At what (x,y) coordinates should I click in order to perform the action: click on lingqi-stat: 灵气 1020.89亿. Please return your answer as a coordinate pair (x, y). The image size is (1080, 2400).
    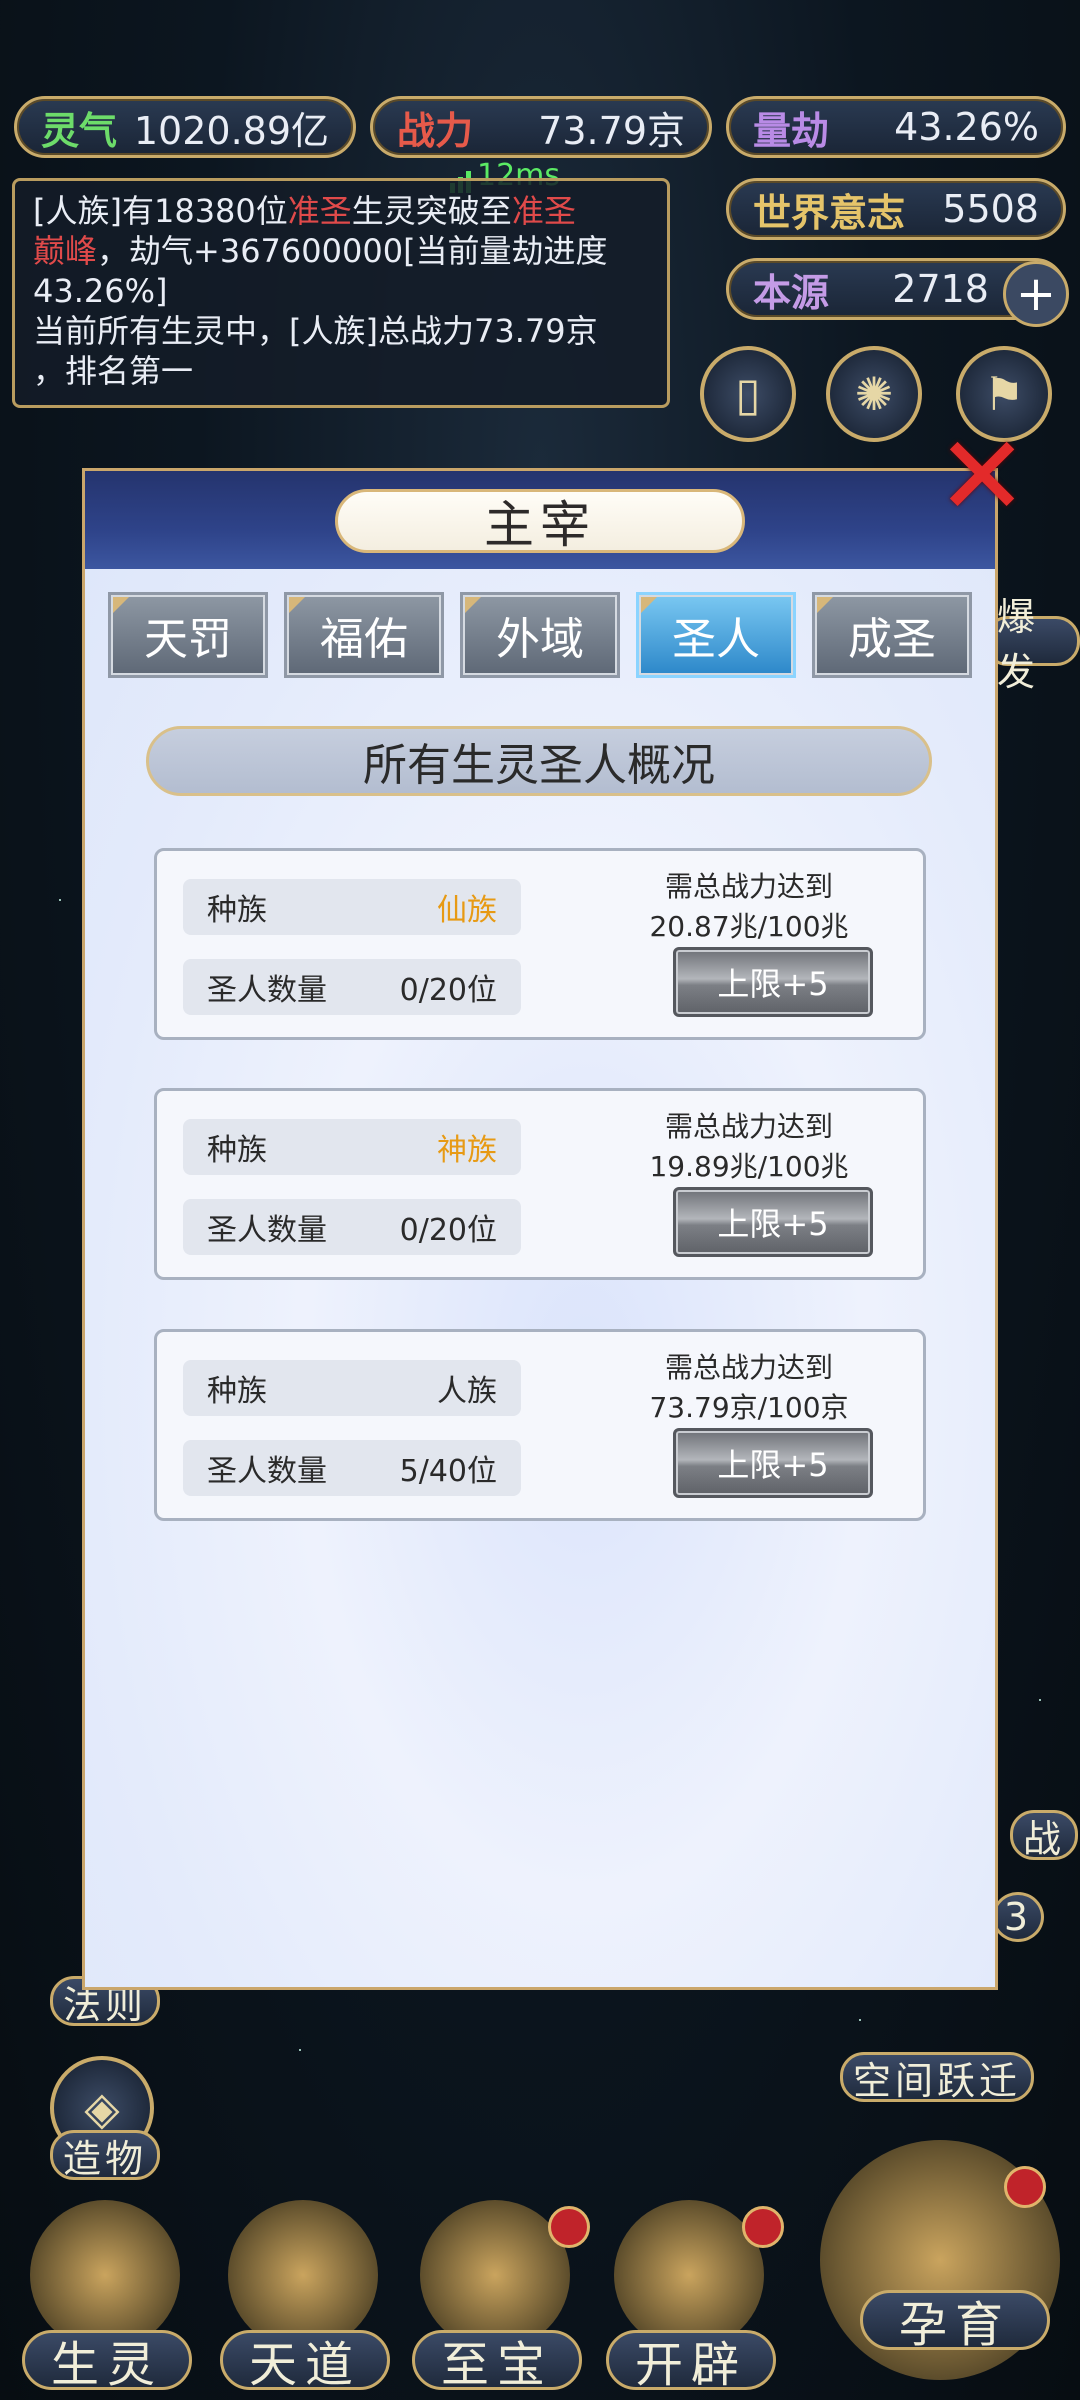
    Looking at the image, I should click on (185, 127).